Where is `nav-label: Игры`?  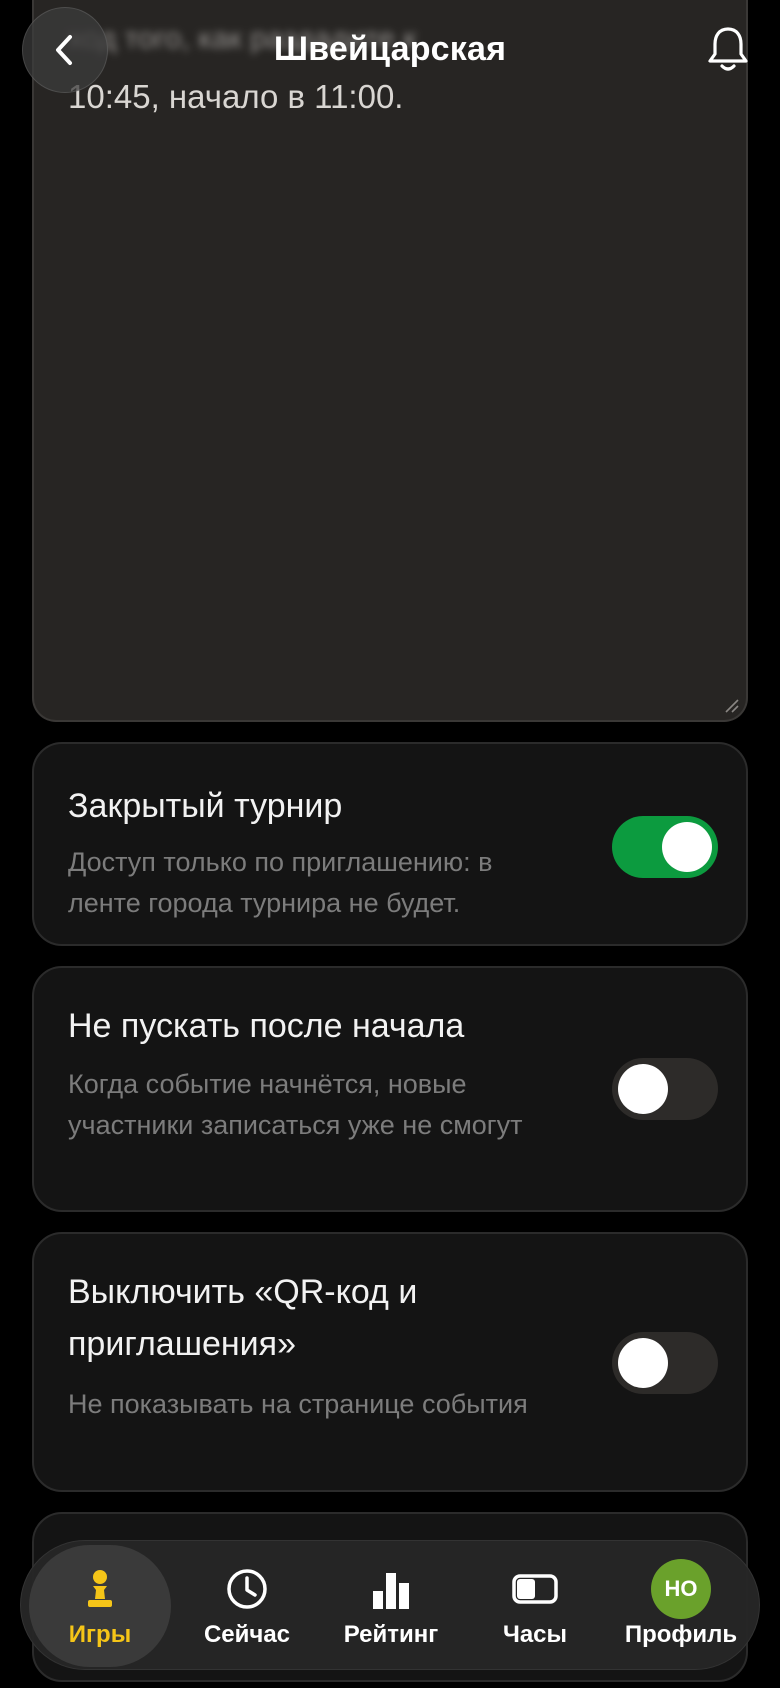 nav-label: Игры is located at coordinates (100, 1634).